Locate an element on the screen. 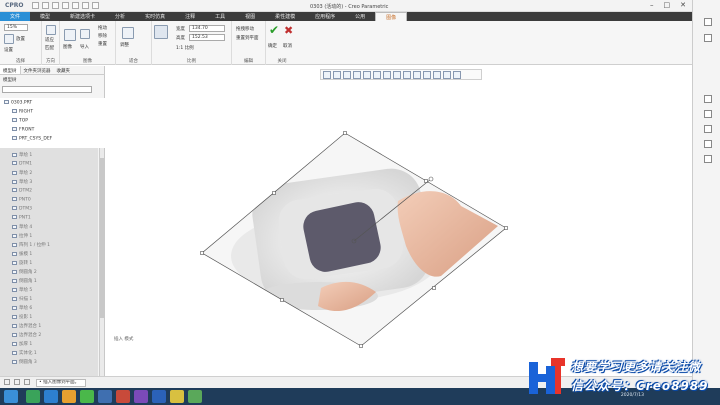 The image size is (720, 405). tab-flexible-modeling: 柔性建模 is located at coordinates (285, 16).